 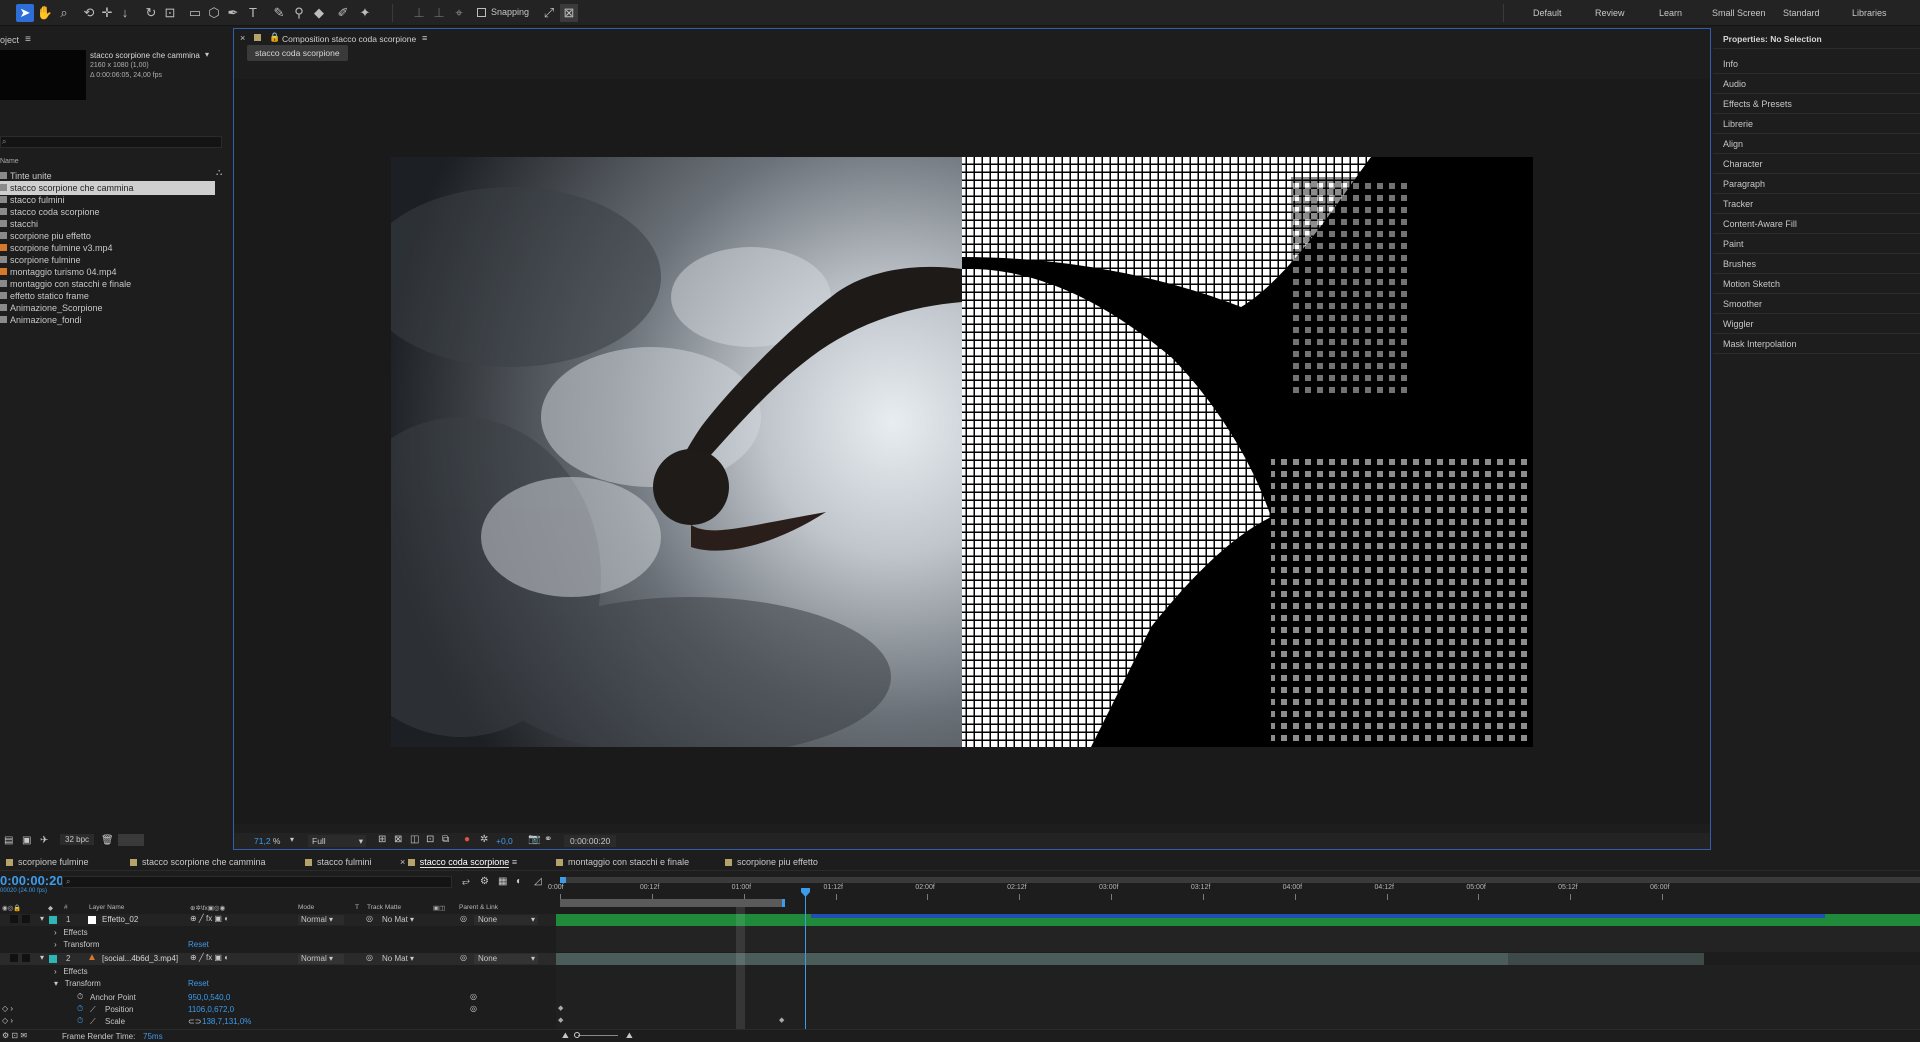 What do you see at coordinates (9, 40) in the screenshot?
I see `project-title: oject` at bounding box center [9, 40].